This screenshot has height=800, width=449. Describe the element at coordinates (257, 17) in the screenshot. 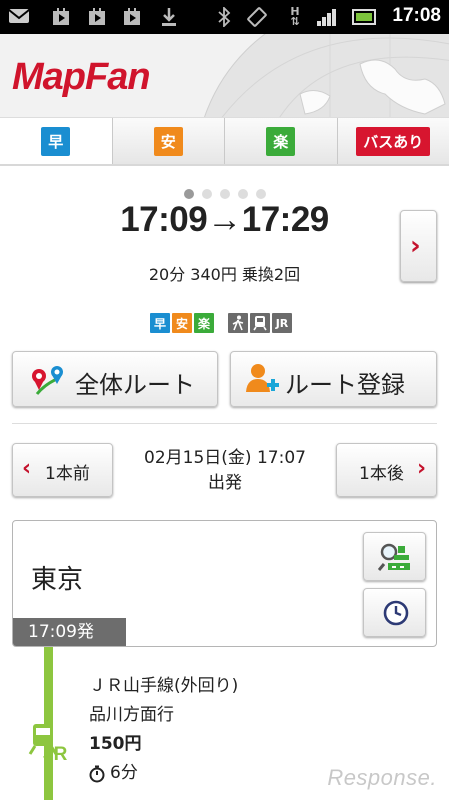

I see `screen-rotation-icon` at that location.